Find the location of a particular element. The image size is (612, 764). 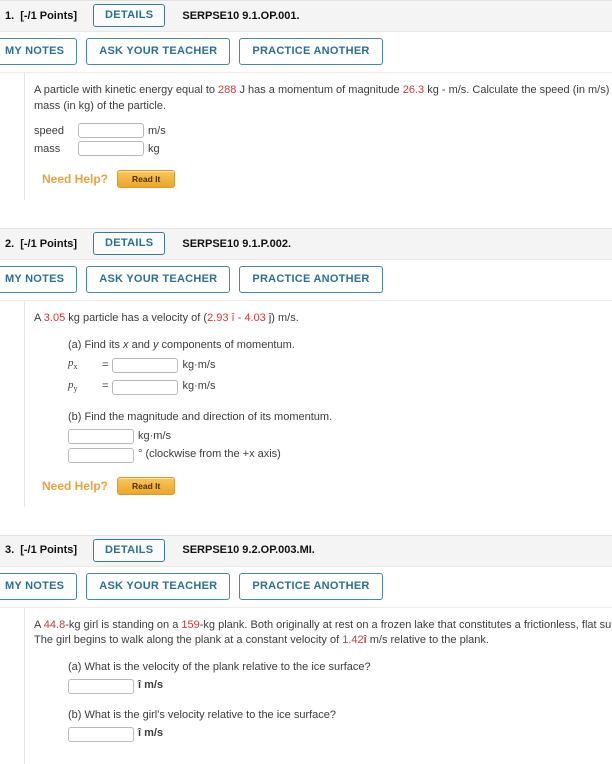

q1-answer-row-speed: speed m/s is located at coordinates (323, 130).